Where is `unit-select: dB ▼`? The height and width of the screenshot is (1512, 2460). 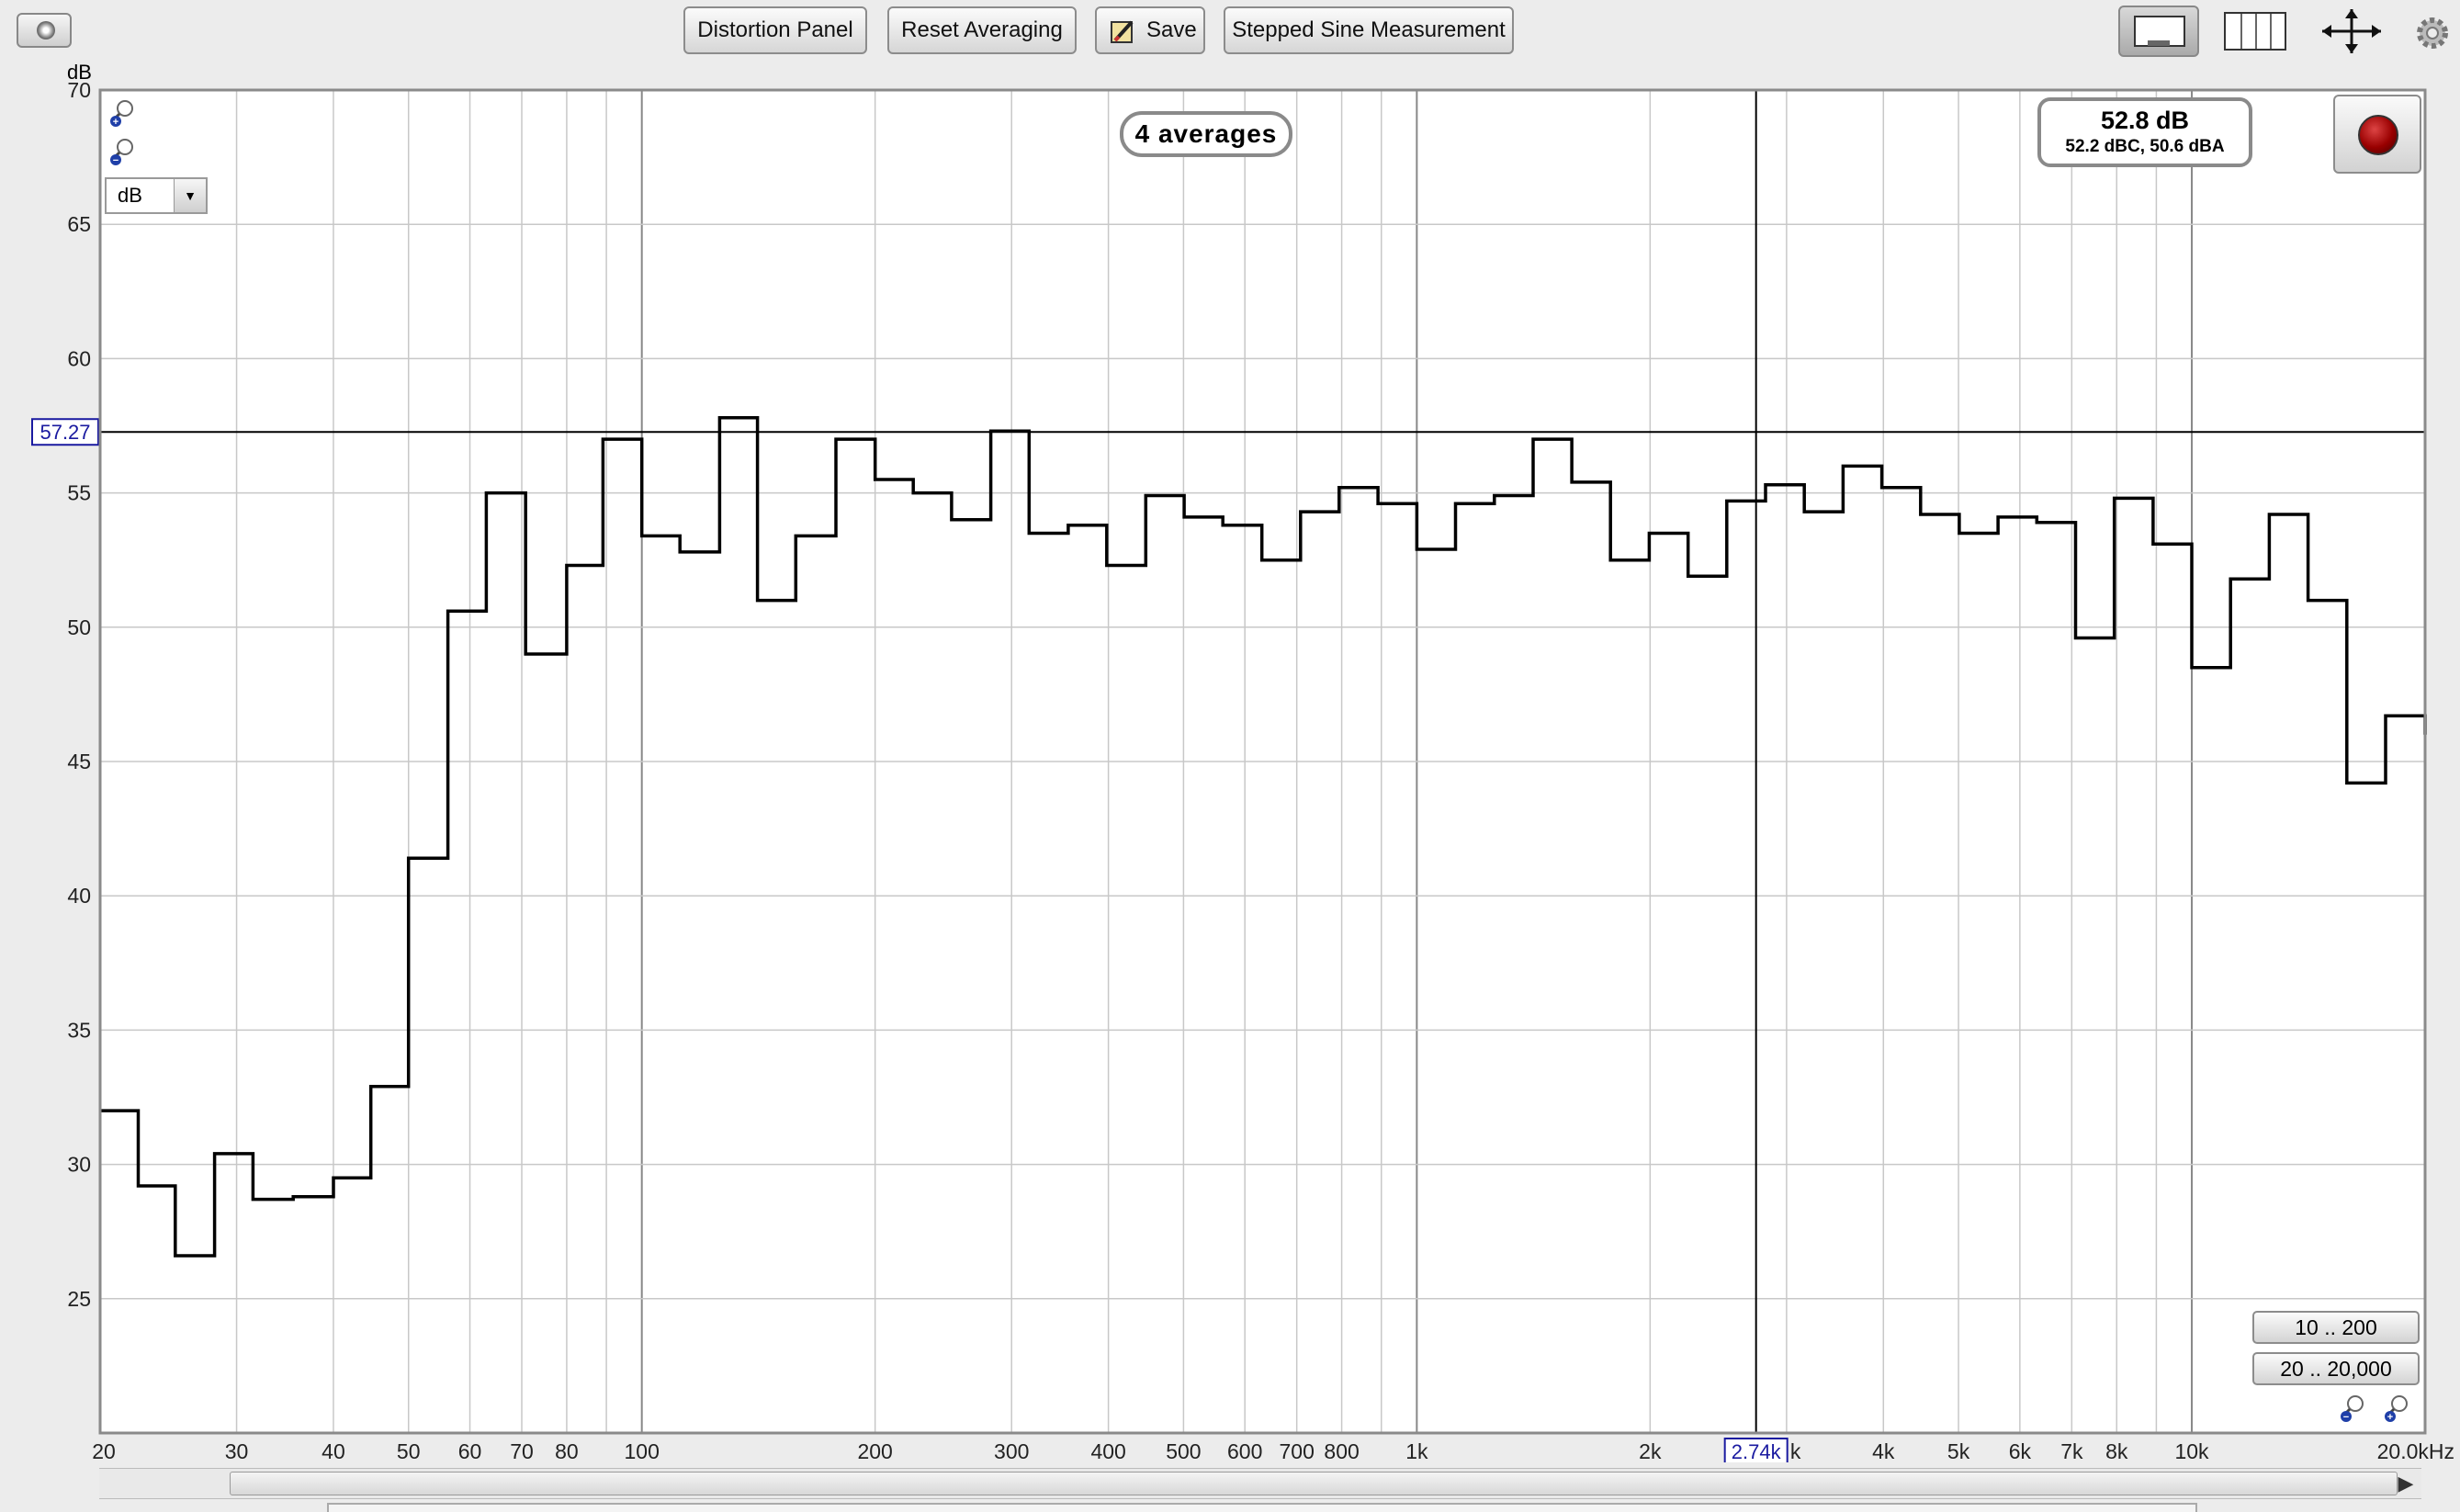
unit-select: dB ▼ is located at coordinates (156, 195).